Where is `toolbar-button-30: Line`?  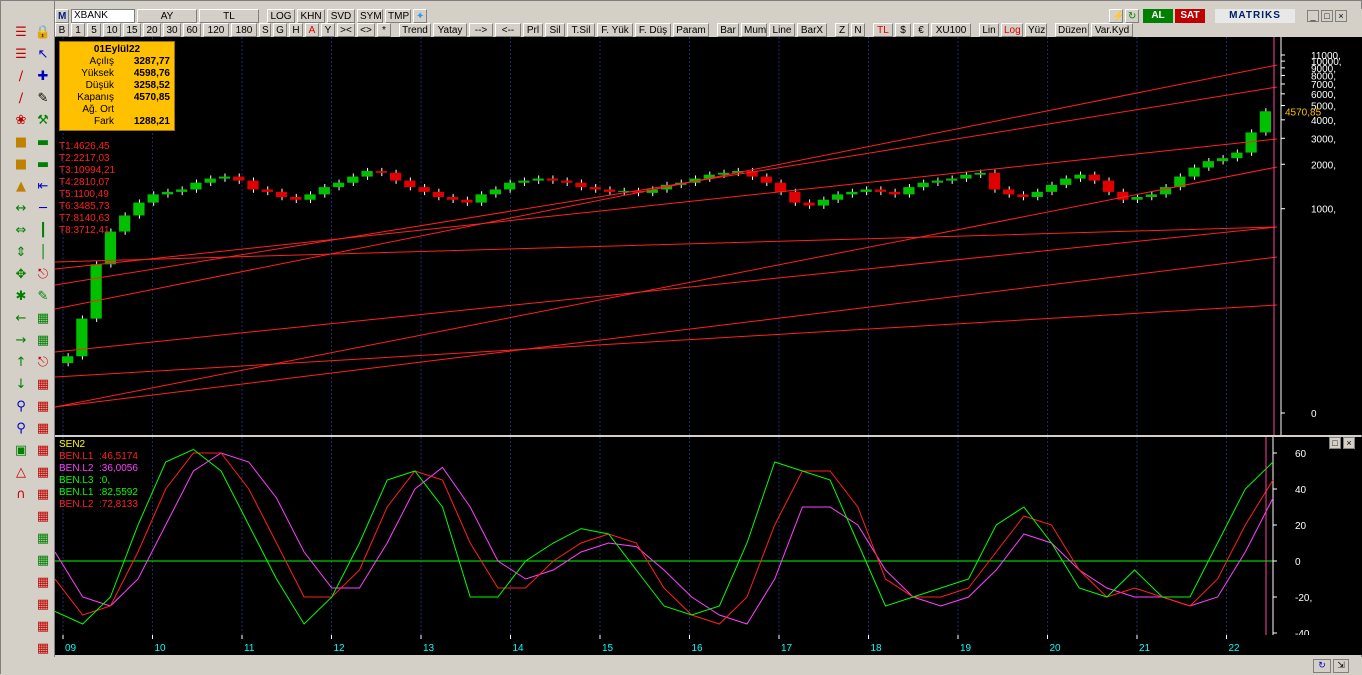
toolbar-button-30: Line is located at coordinates (782, 30).